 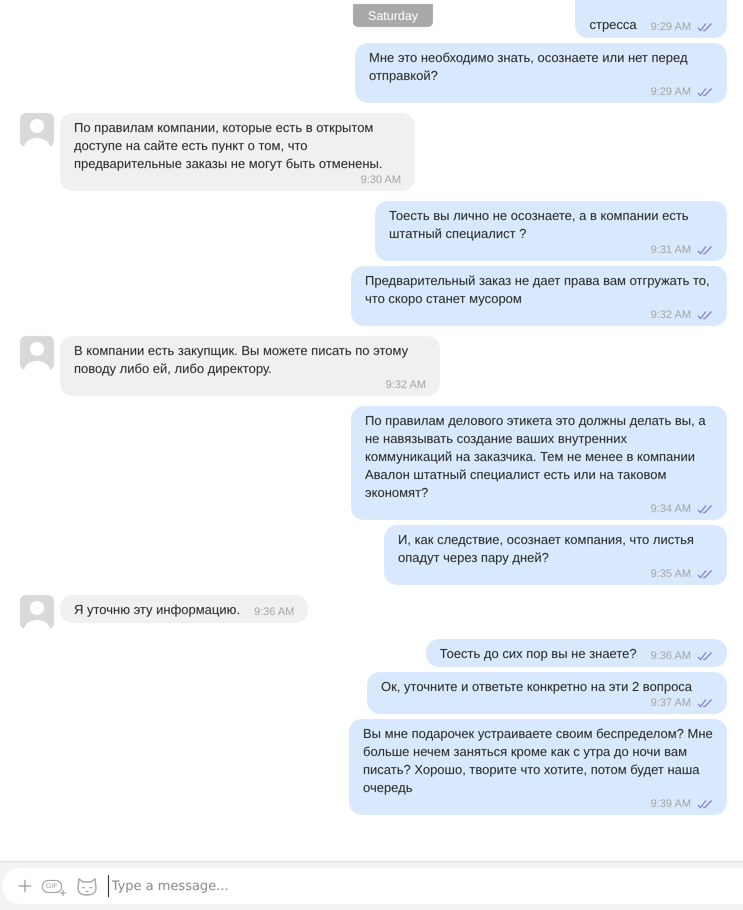 I want to click on message-text: Вы мне подарочек устраиваете своим беспределом? Мне больше нечем заняться кроме как с утра до ночи вам писать? Хорошо, творите что хотите, потом будет наша очередь, so click(x=538, y=761).